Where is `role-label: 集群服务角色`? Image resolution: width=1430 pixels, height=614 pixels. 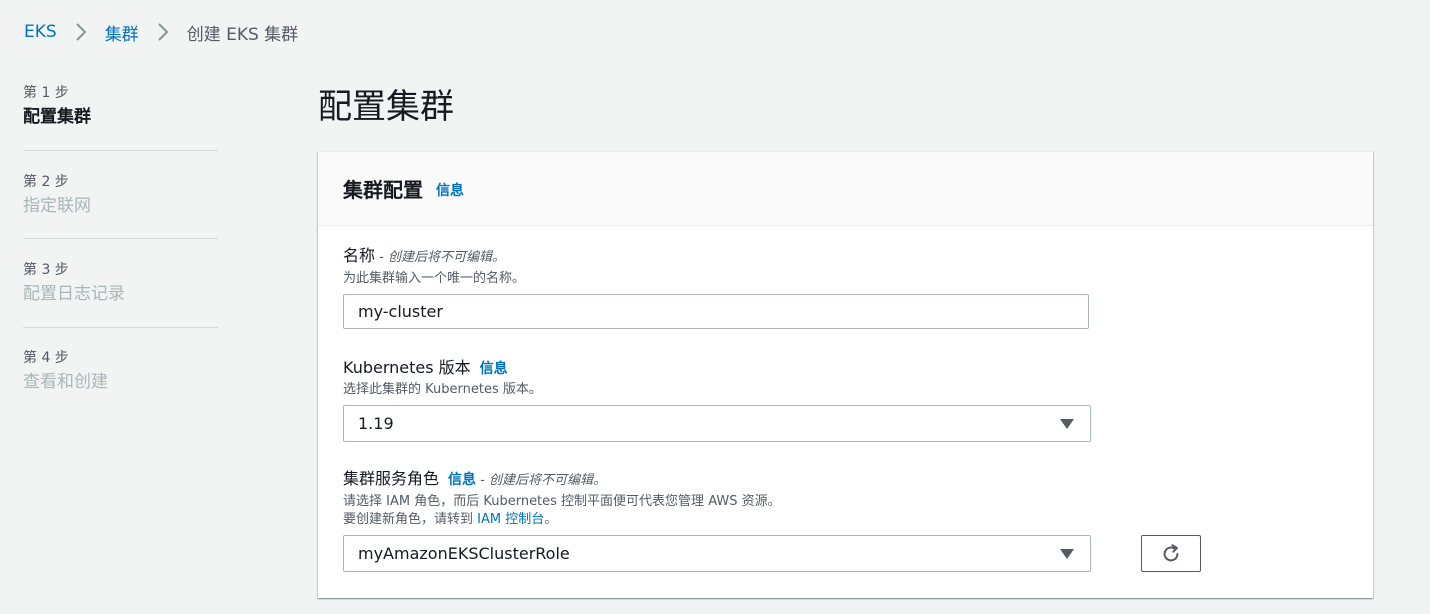
role-label: 集群服务角色 is located at coordinates (391, 478).